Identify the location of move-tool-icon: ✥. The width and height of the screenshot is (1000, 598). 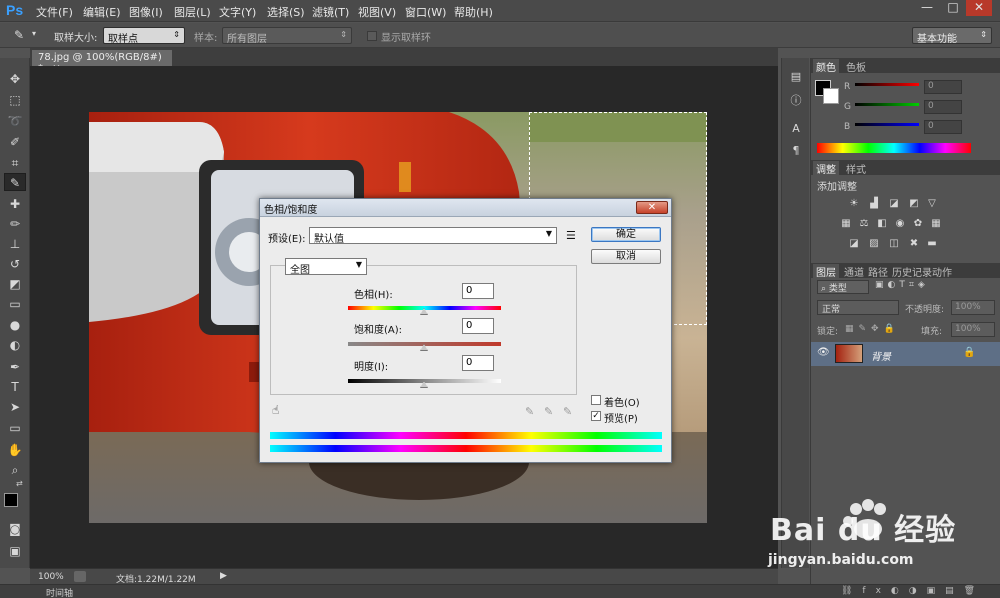
(15, 79).